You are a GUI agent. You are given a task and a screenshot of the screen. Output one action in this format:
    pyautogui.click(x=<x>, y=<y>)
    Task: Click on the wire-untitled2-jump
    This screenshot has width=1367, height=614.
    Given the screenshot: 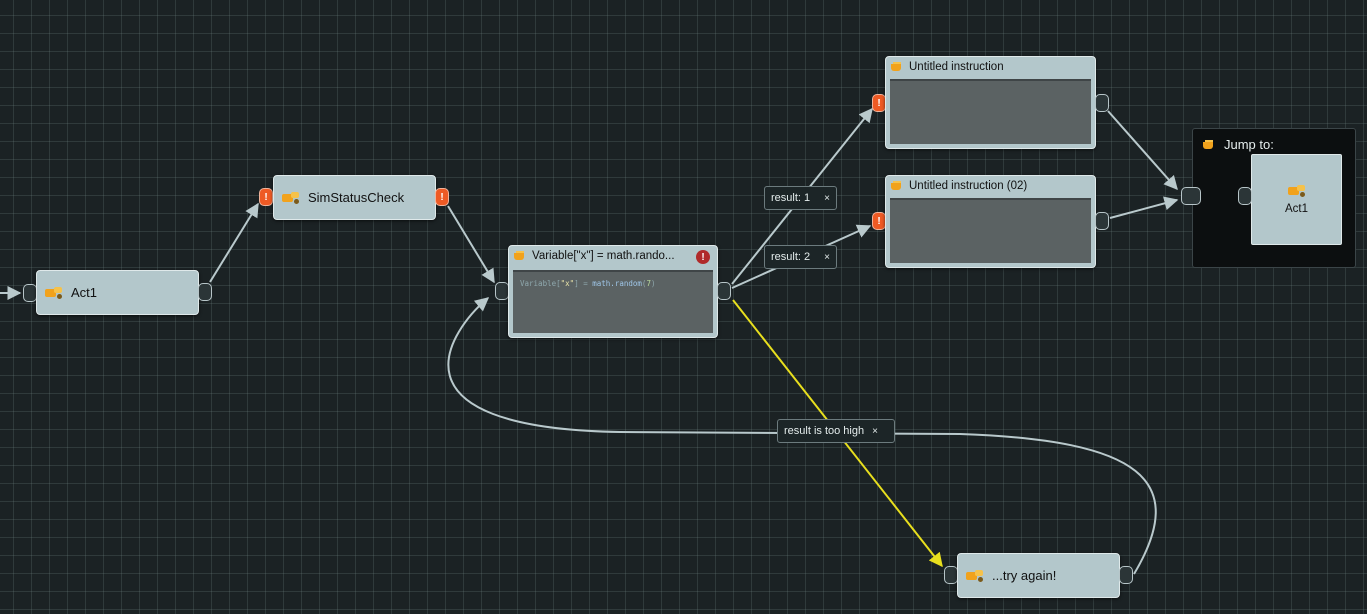 What is the action you would take?
    pyautogui.click(x=1144, y=207)
    